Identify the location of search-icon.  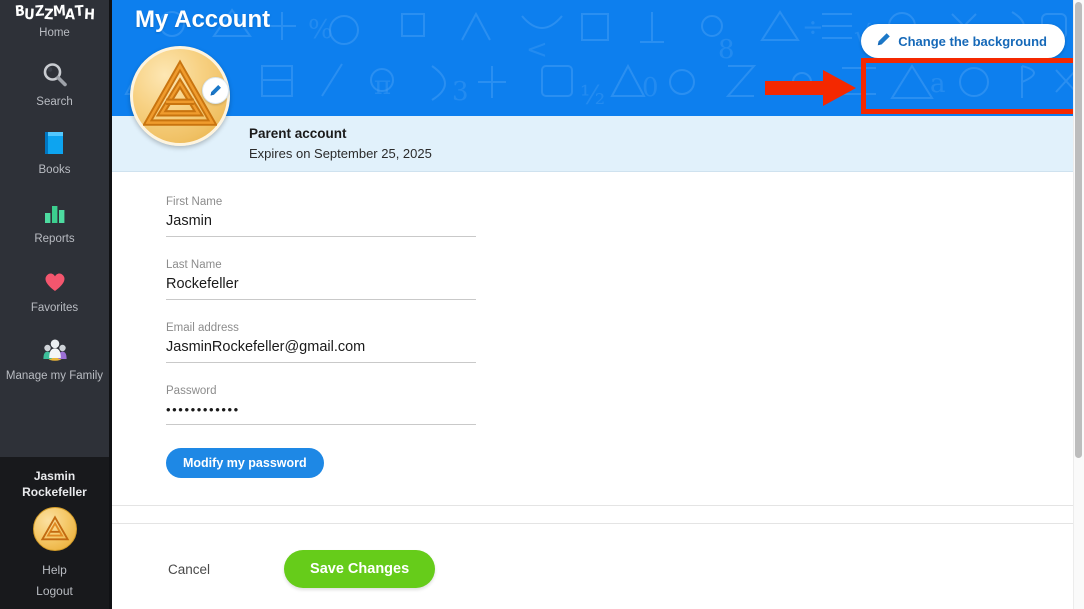
(55, 75).